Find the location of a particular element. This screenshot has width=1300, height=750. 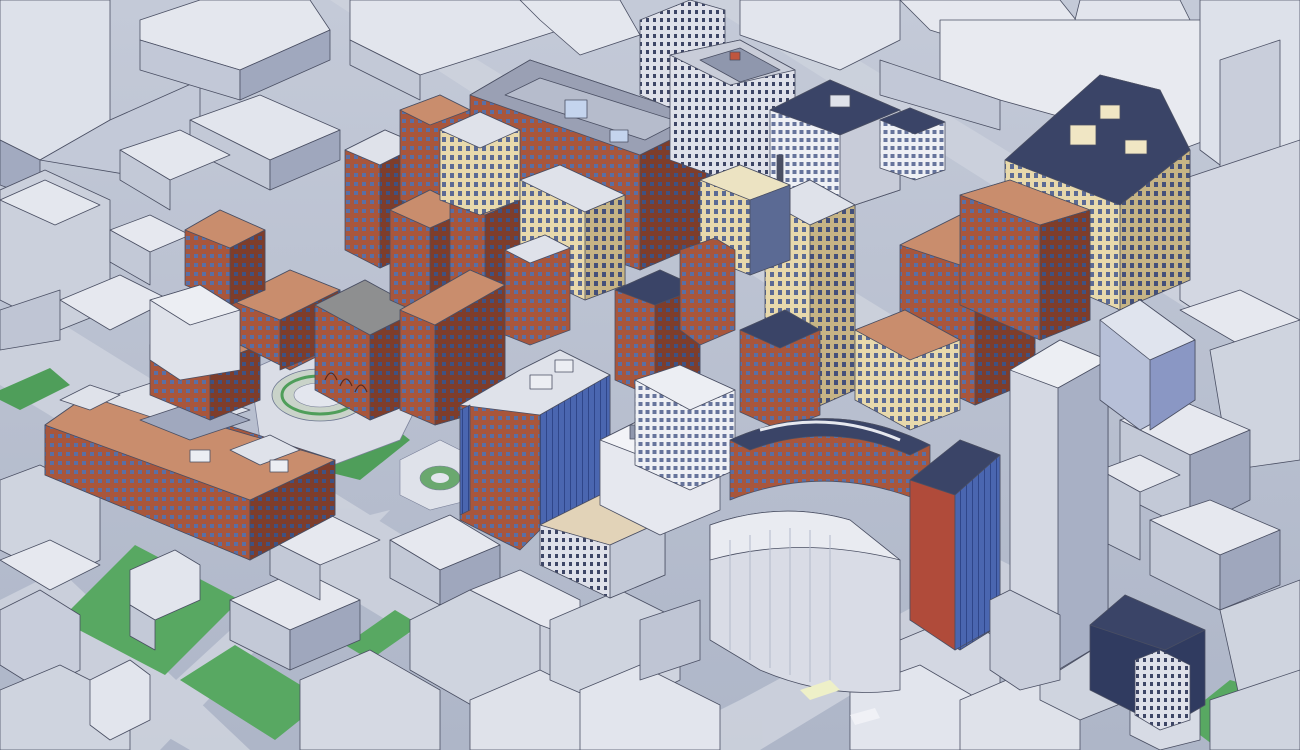

building-red-glass-tower is located at coordinates (955, 545).